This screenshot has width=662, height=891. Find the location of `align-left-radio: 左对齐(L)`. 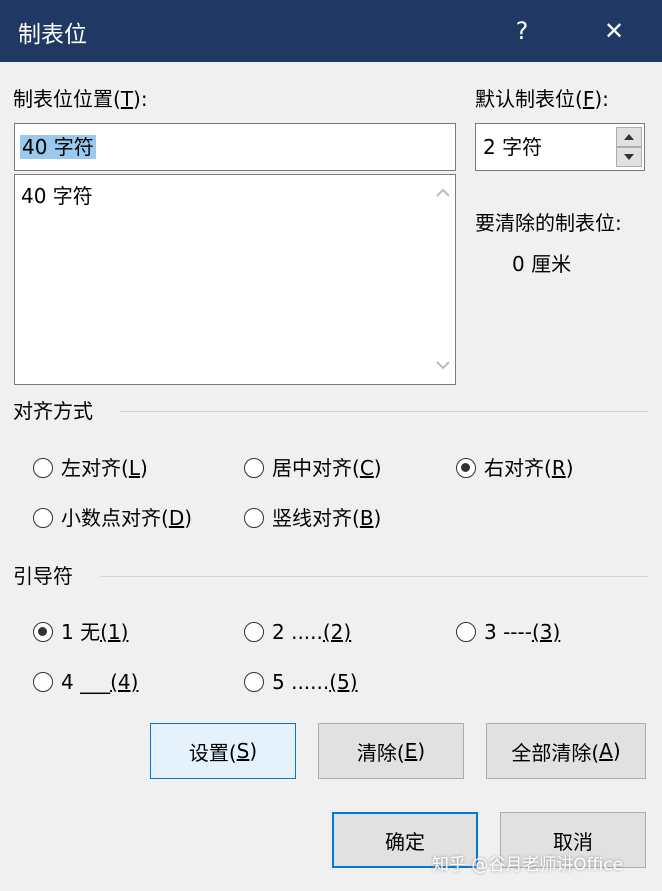

align-left-radio: 左对齐(L) is located at coordinates (90, 468).